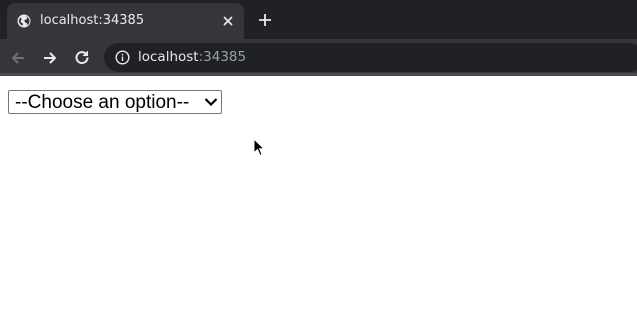 The width and height of the screenshot is (637, 325). I want to click on browser-tab: localhost:34385, so click(125, 21).